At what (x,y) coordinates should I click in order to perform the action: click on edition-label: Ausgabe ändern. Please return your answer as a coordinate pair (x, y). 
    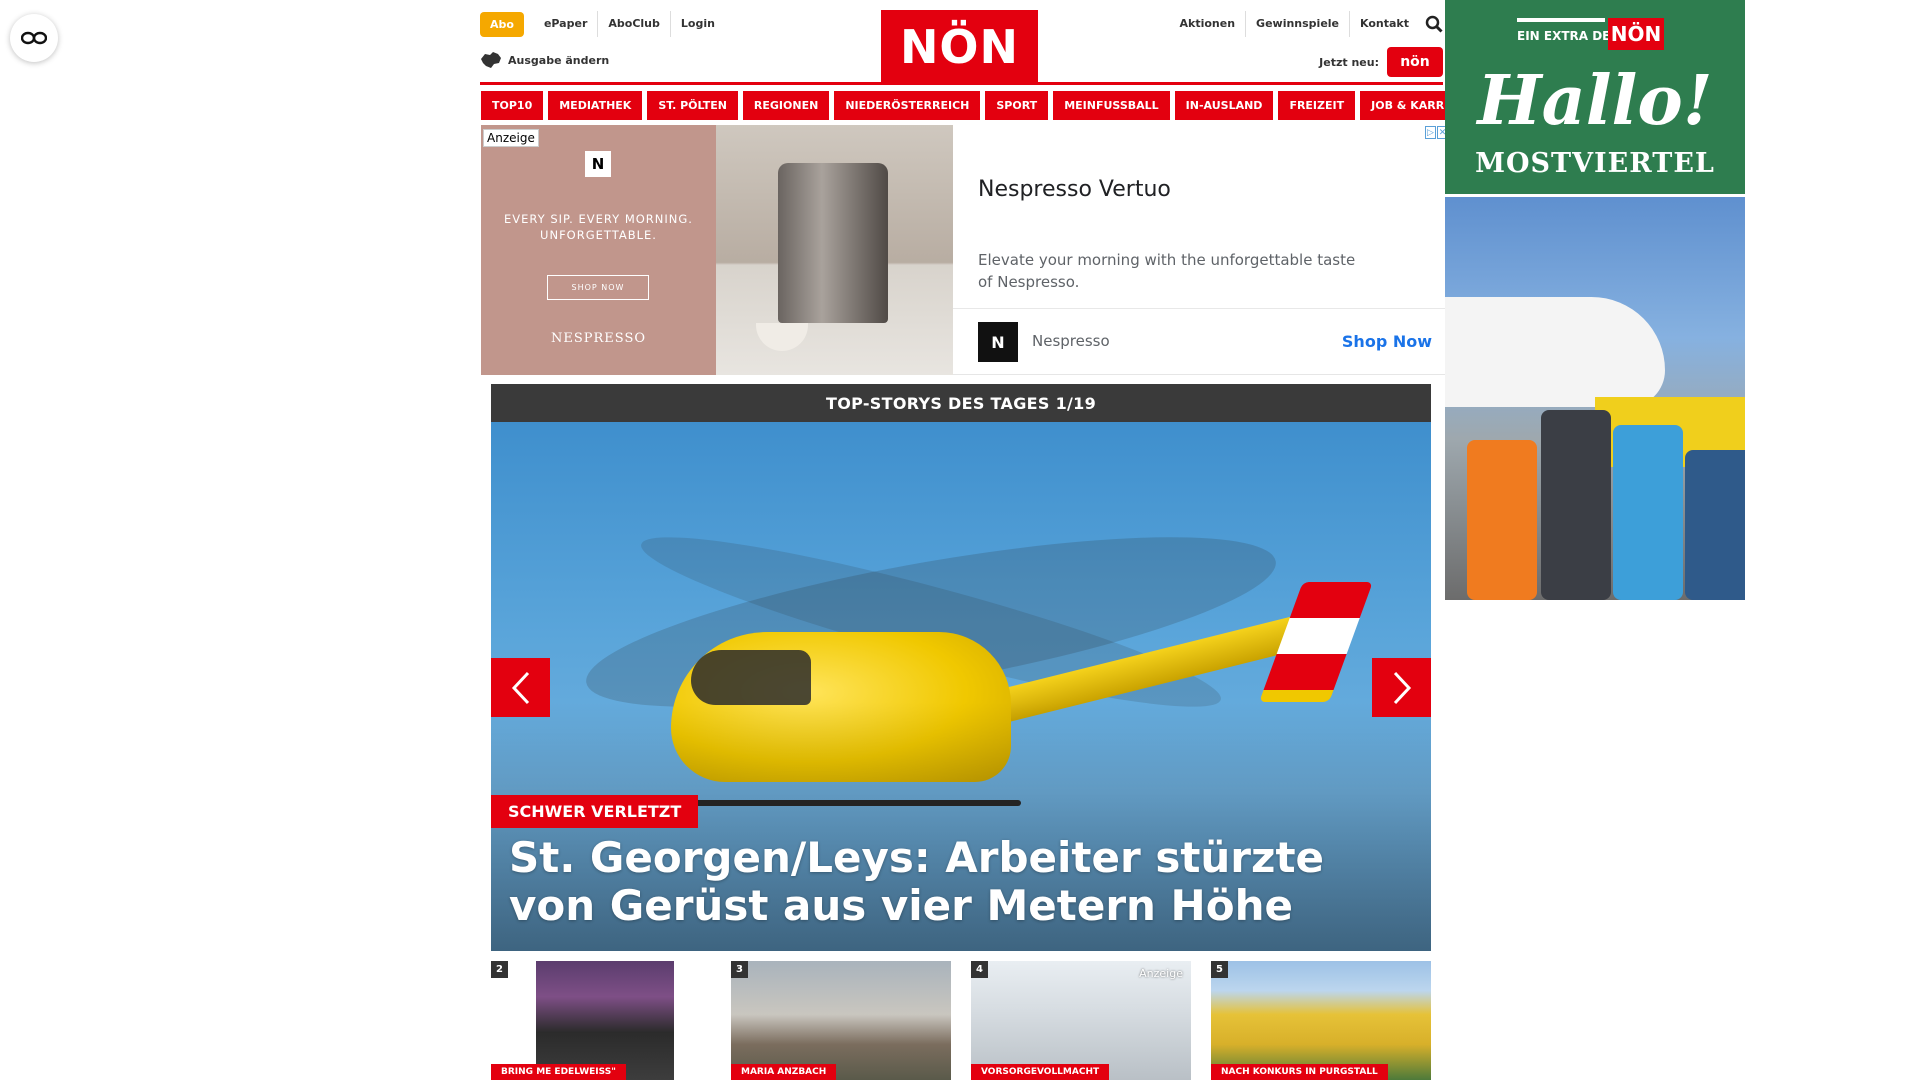
    Looking at the image, I should click on (559, 60).